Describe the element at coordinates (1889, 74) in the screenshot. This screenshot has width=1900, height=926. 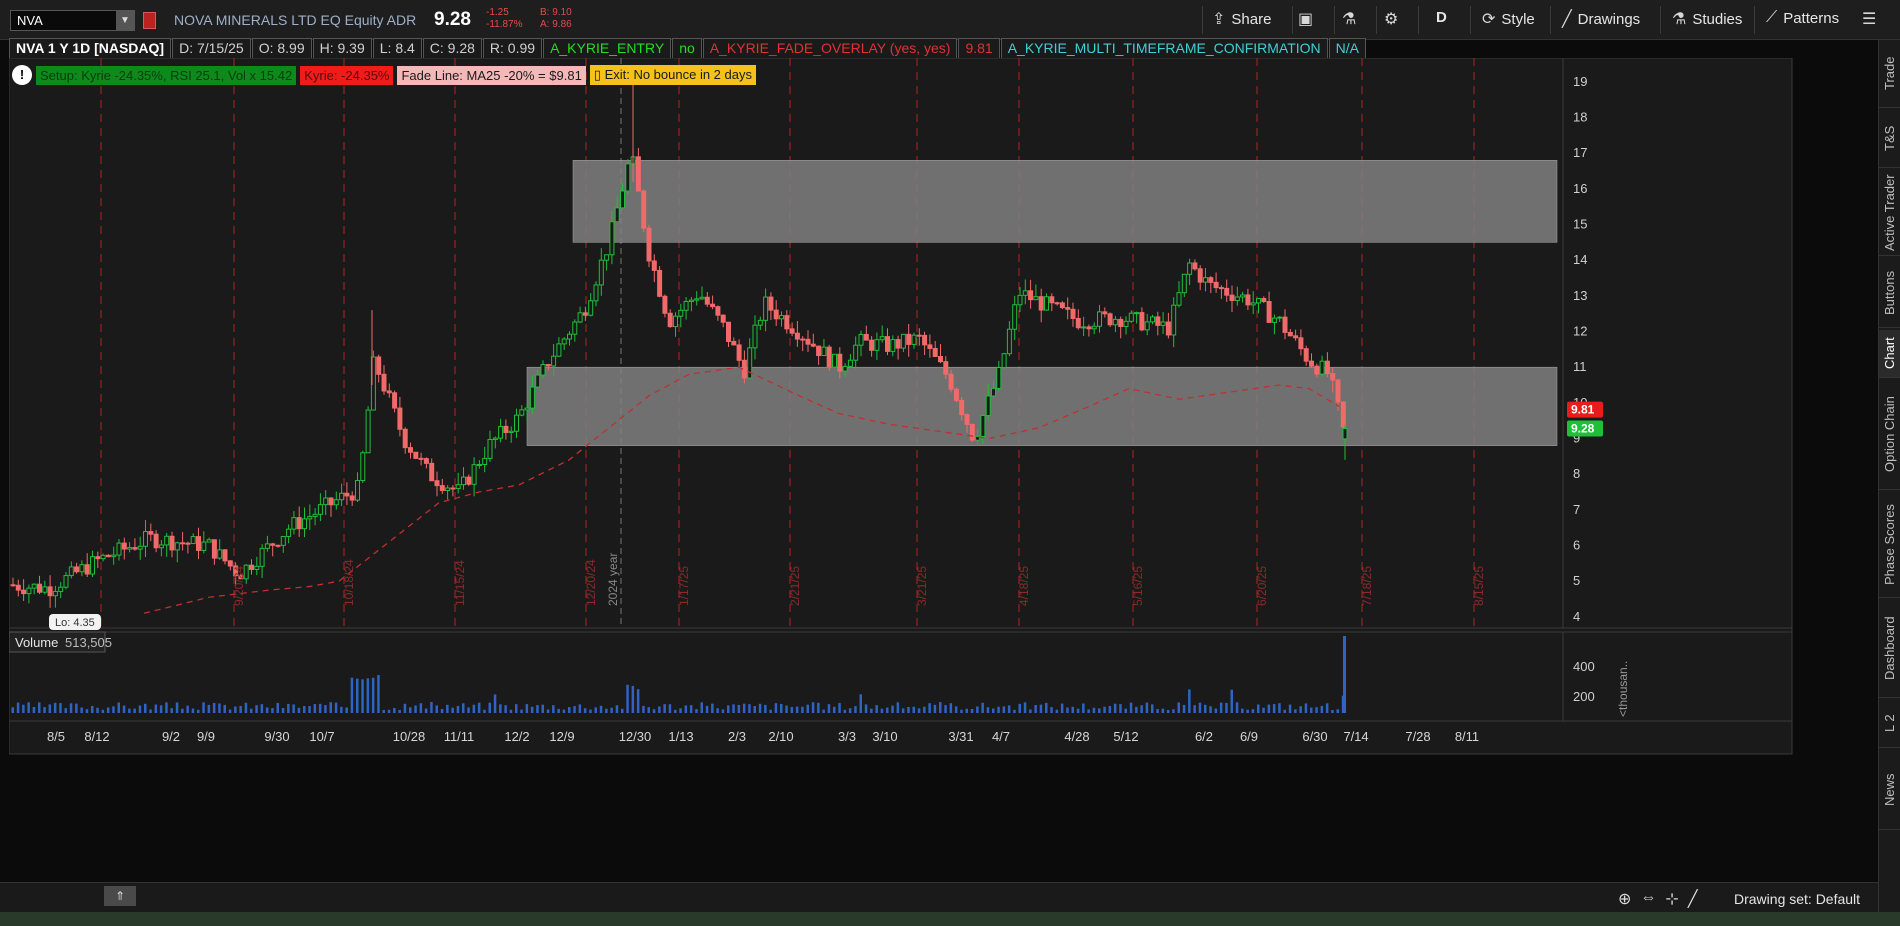
I see `rail-tab-trade: Trade` at that location.